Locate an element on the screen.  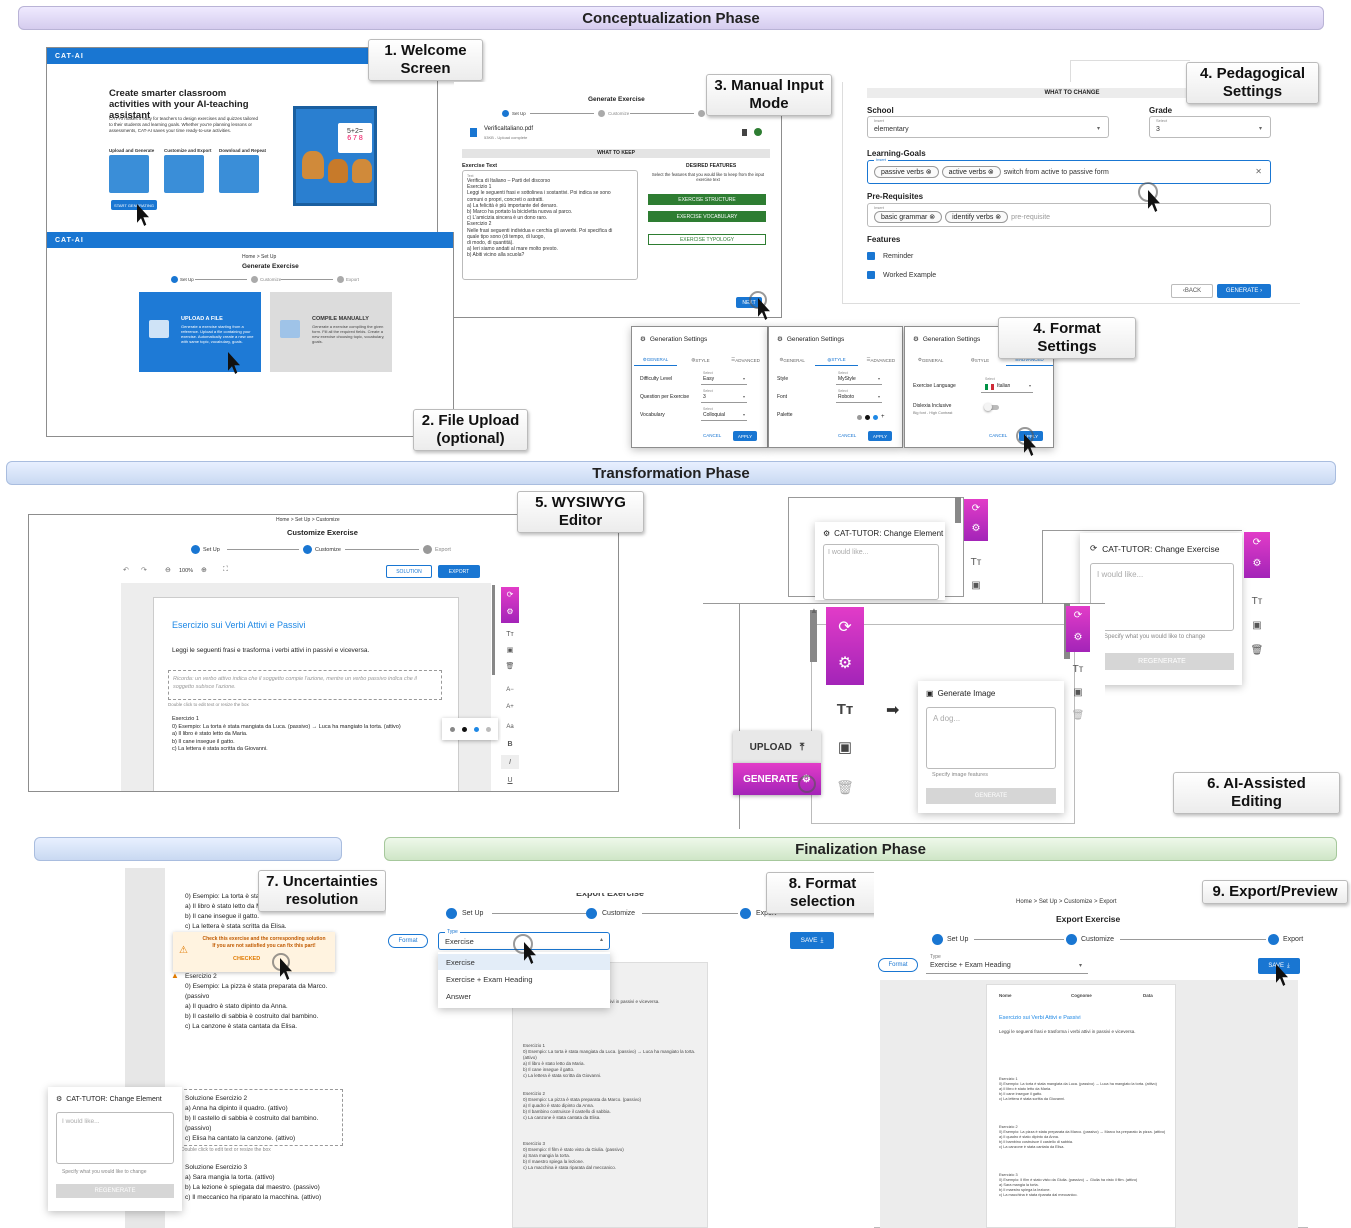
language-select: Select Italian ▾ is located at coordinates (1007, 385).